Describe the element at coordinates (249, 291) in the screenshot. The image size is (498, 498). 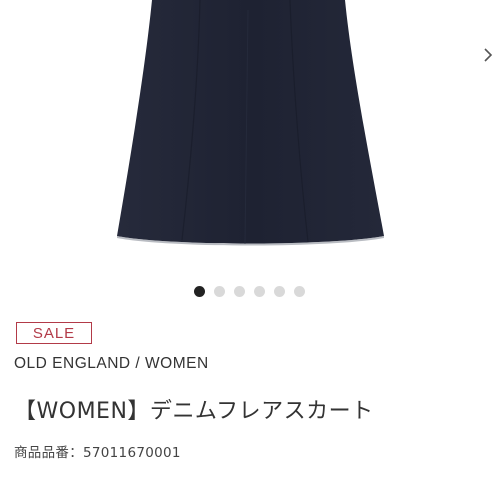
I see `gallery-pagination` at that location.